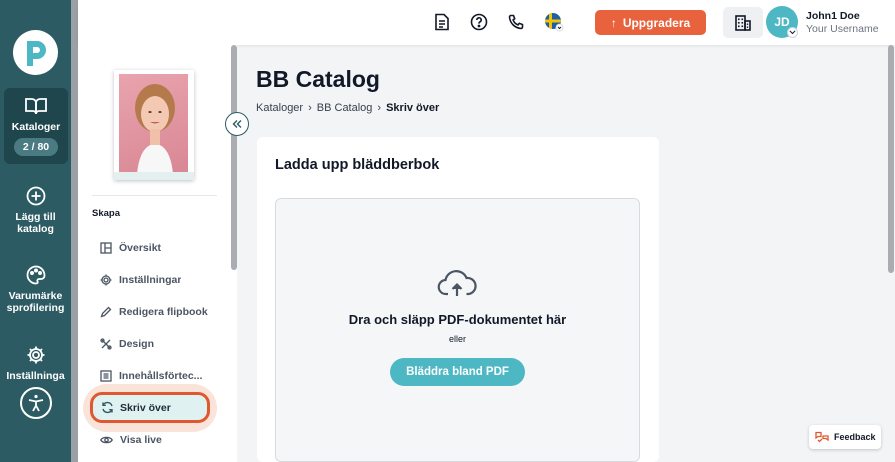 The image size is (895, 462). Describe the element at coordinates (457, 339) in the screenshot. I see `dropzone-or: eller` at that location.